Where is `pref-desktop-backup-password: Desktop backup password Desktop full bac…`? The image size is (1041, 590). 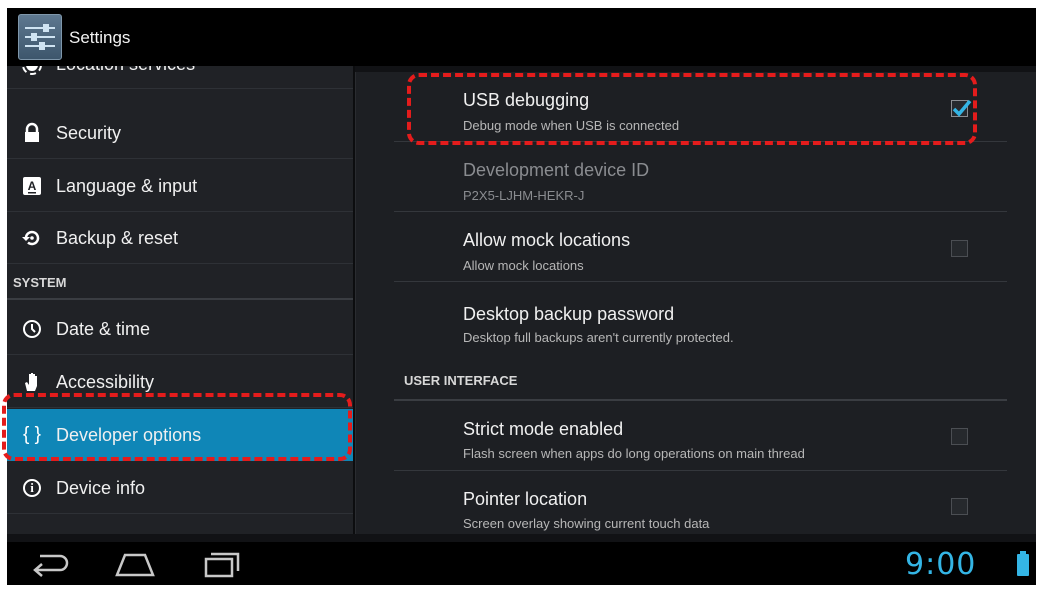
pref-desktop-backup-password: Desktop backup password Desktop full bac… is located at coordinates (700, 317).